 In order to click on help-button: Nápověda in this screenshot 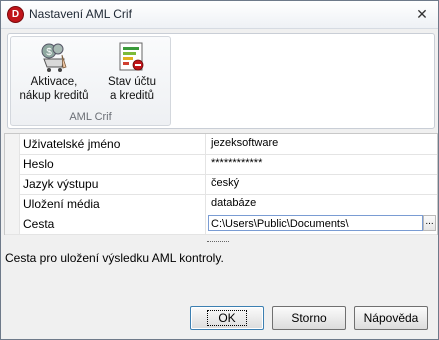, I will do `click(391, 318)`.